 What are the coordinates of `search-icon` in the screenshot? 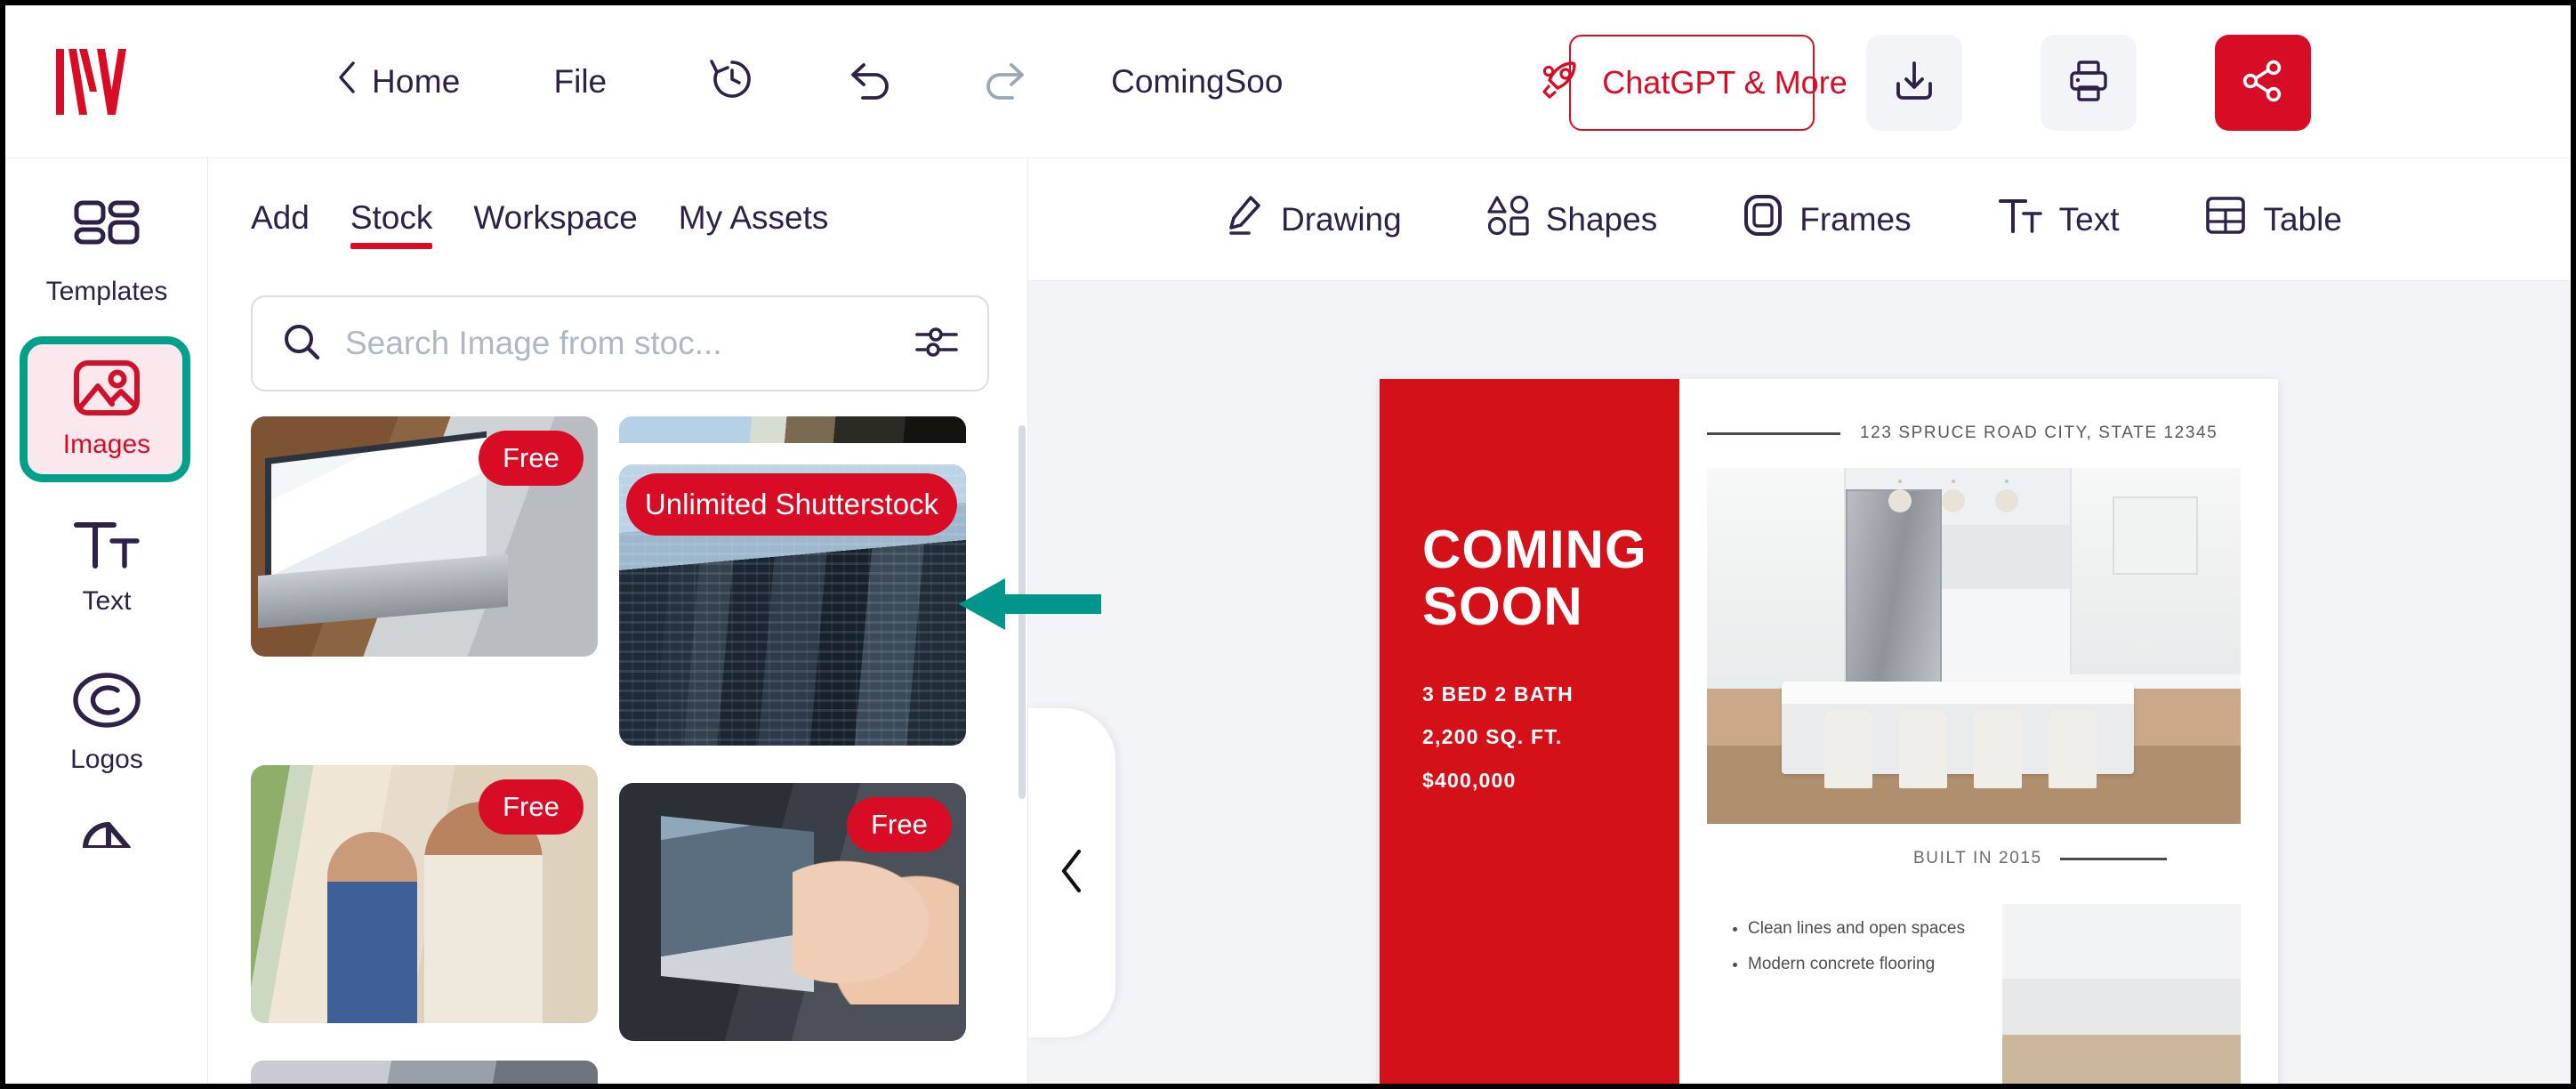 It's located at (301, 344).